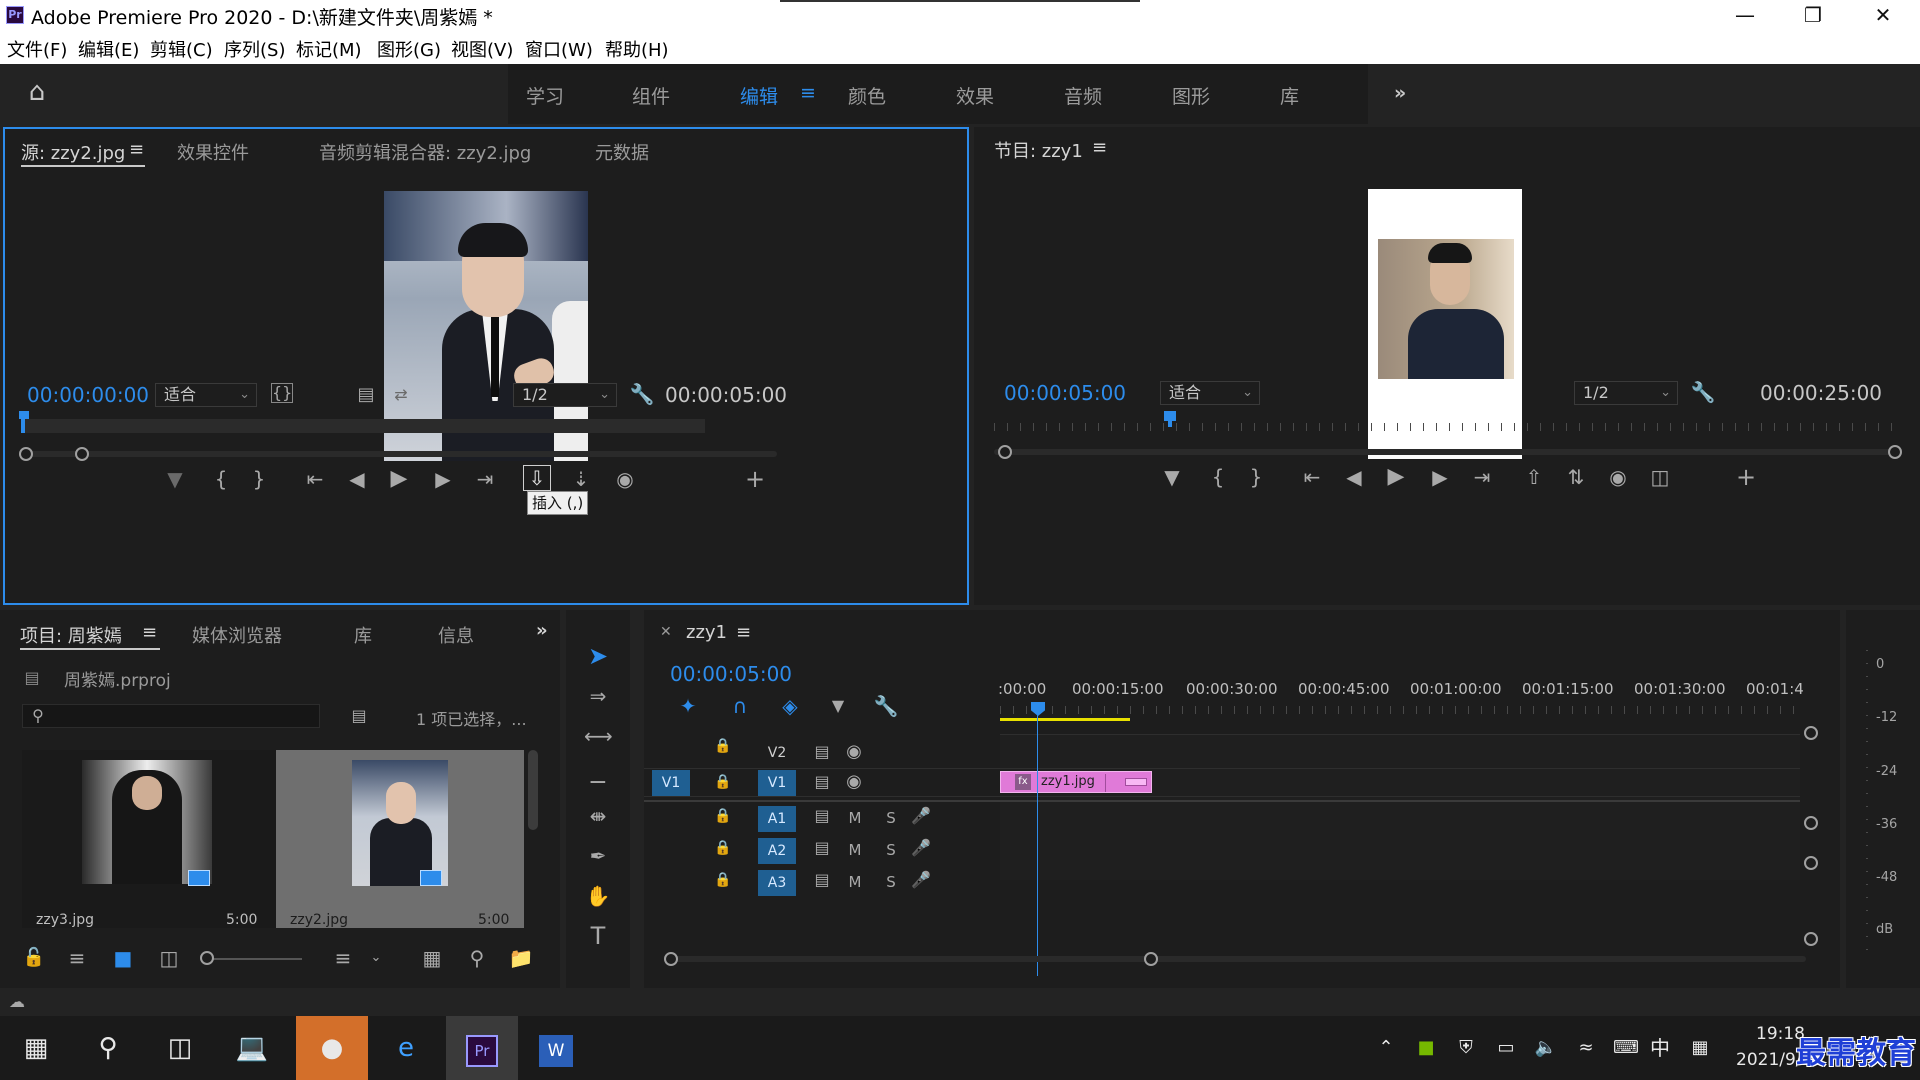  What do you see at coordinates (790, 706) in the screenshot?
I see `linked-selection-icon: ◈` at bounding box center [790, 706].